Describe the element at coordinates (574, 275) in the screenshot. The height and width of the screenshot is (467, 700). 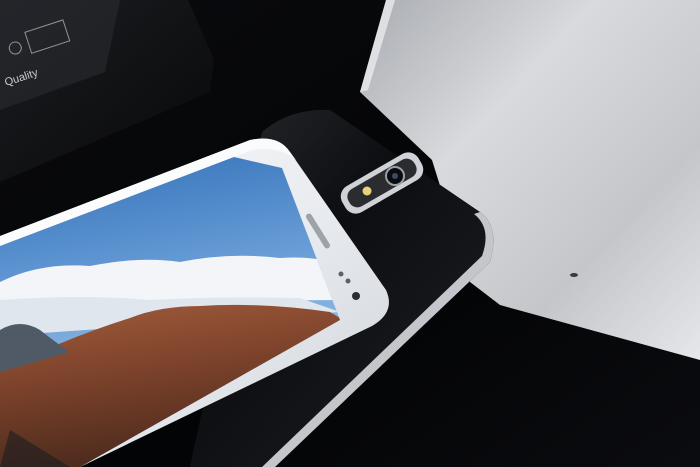
I see `tablet-sensor-dot` at that location.